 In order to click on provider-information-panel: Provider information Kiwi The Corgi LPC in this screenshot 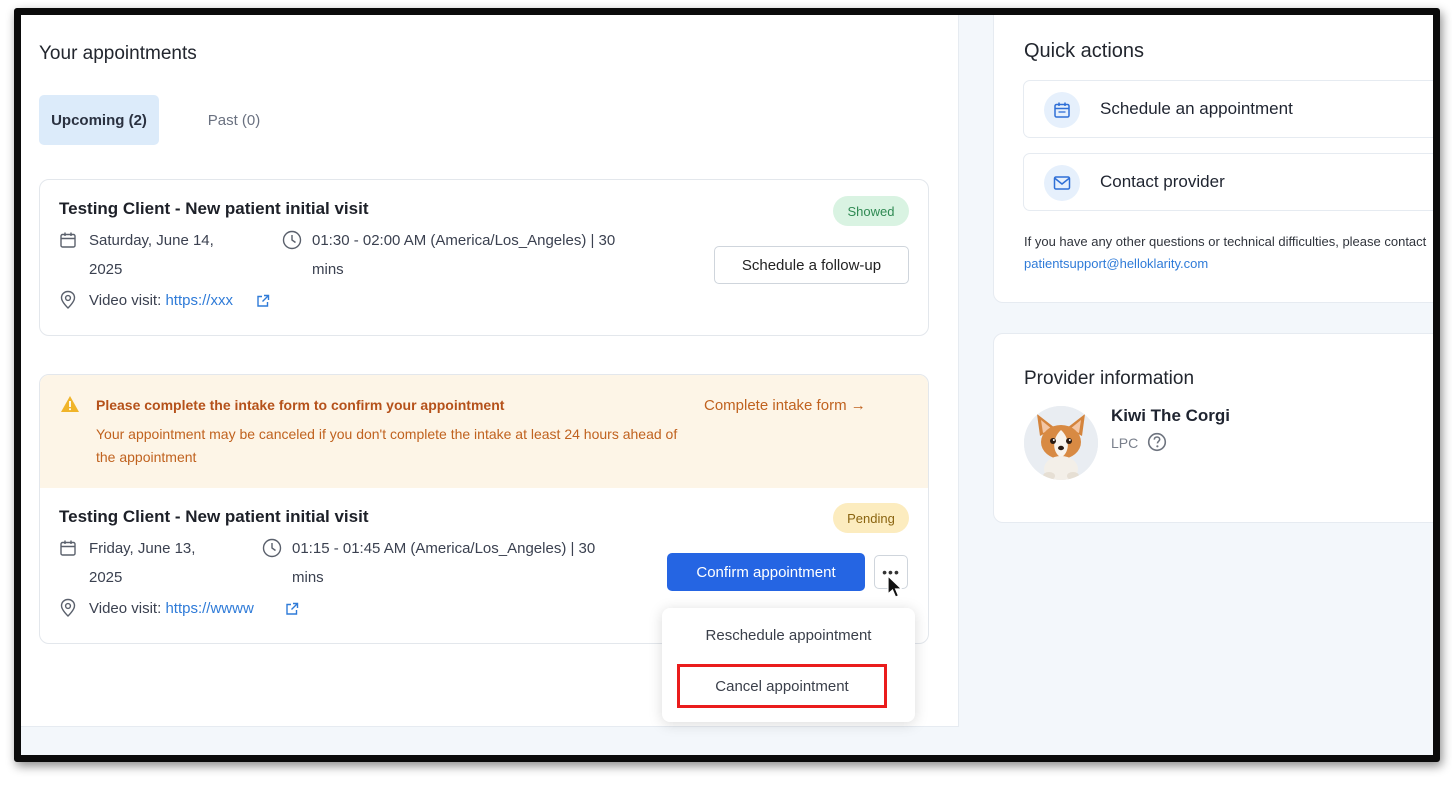, I will do `click(1213, 428)`.